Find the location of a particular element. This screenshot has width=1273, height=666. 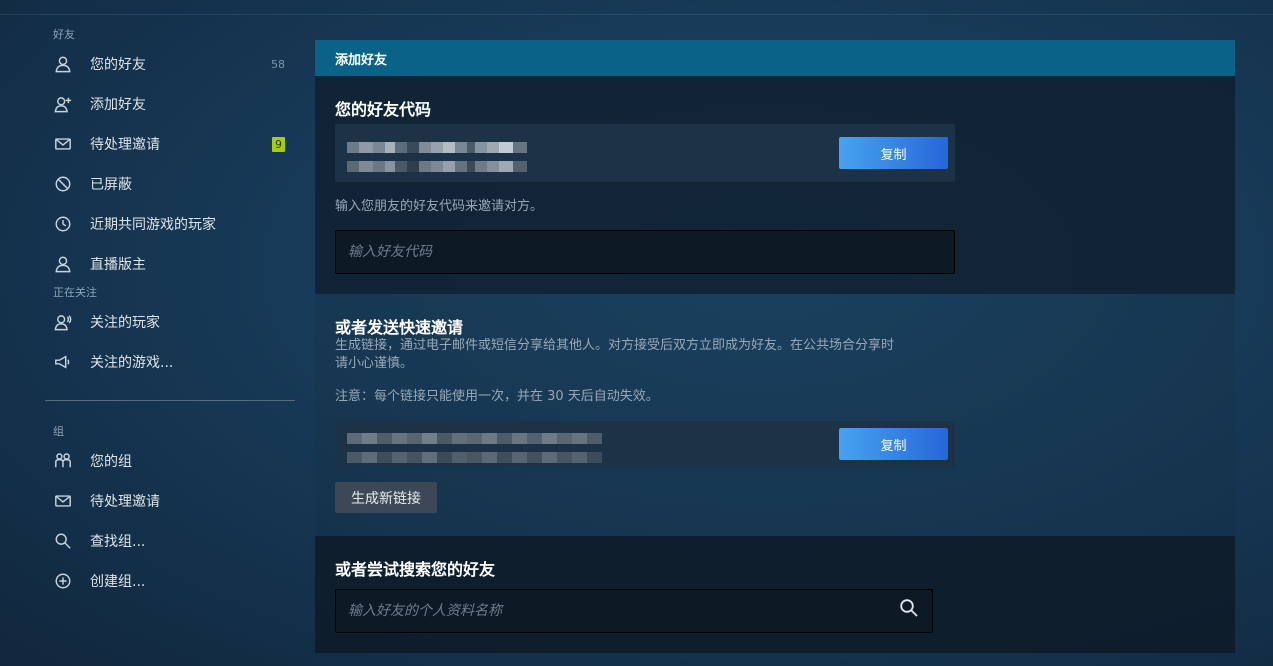

section-header-groups: 组 is located at coordinates (58, 431).